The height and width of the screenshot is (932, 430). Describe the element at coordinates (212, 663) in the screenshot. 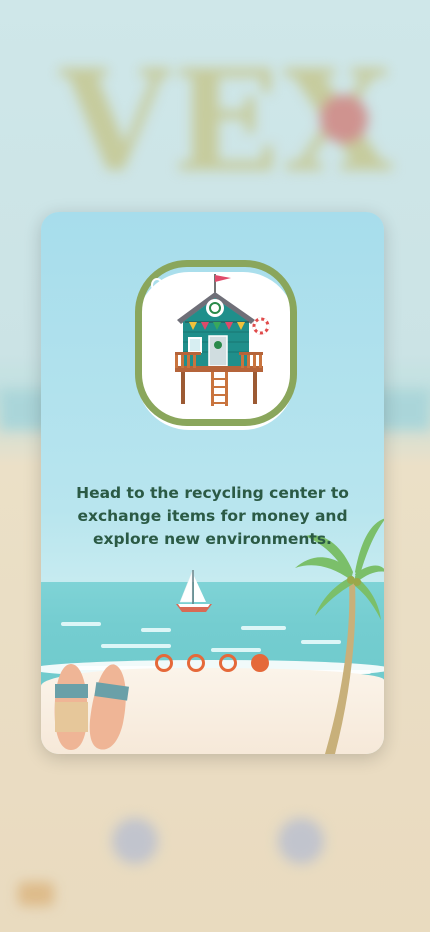

I see `page-indicator` at that location.